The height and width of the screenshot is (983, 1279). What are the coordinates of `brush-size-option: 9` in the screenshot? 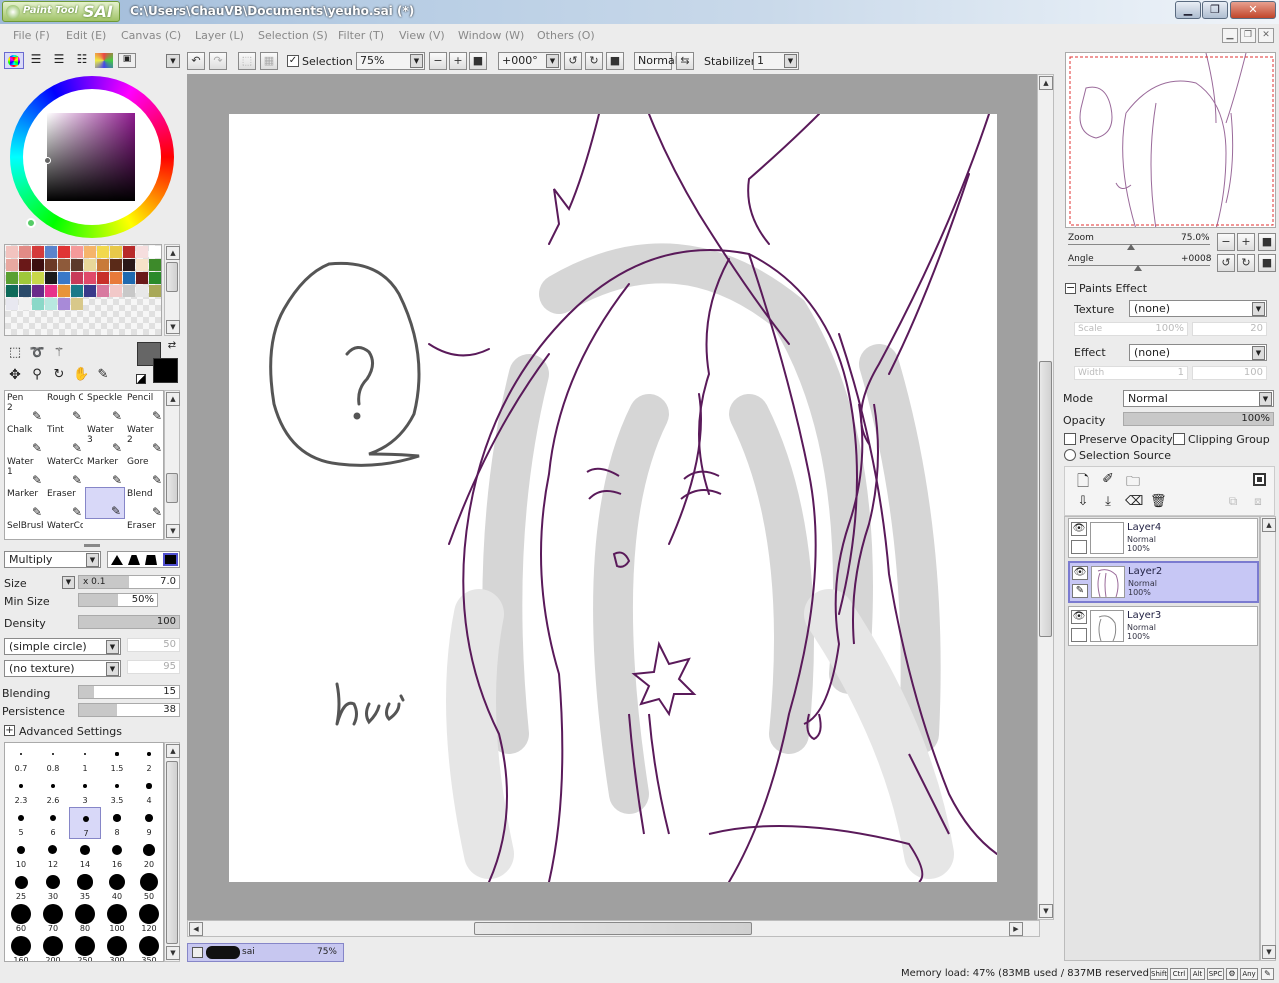 It's located at (148, 823).